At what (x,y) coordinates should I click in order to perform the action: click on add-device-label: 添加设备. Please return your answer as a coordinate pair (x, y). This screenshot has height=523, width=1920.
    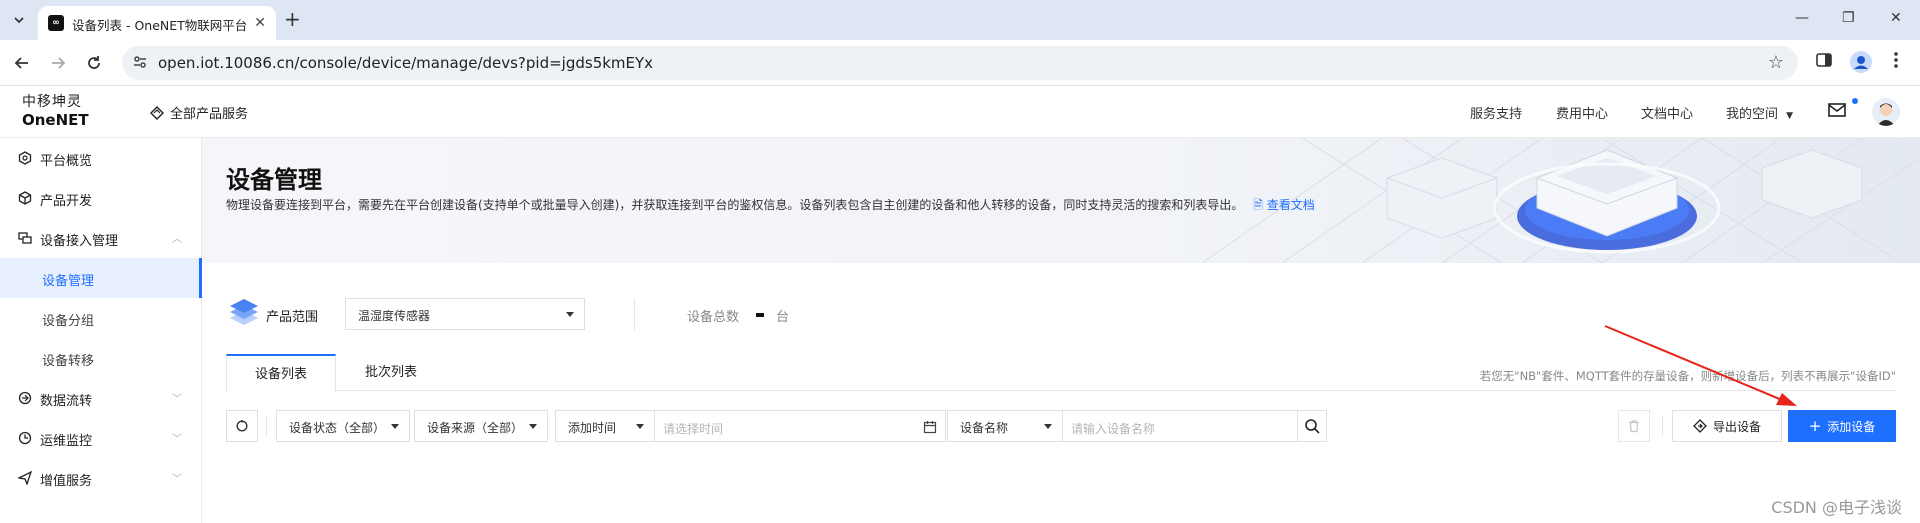
    Looking at the image, I should click on (1851, 426).